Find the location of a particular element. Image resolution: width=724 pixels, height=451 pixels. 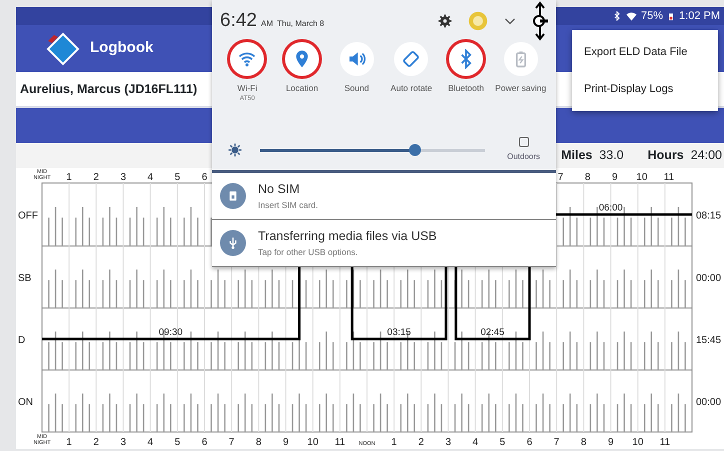

battery-icon is located at coordinates (671, 16).